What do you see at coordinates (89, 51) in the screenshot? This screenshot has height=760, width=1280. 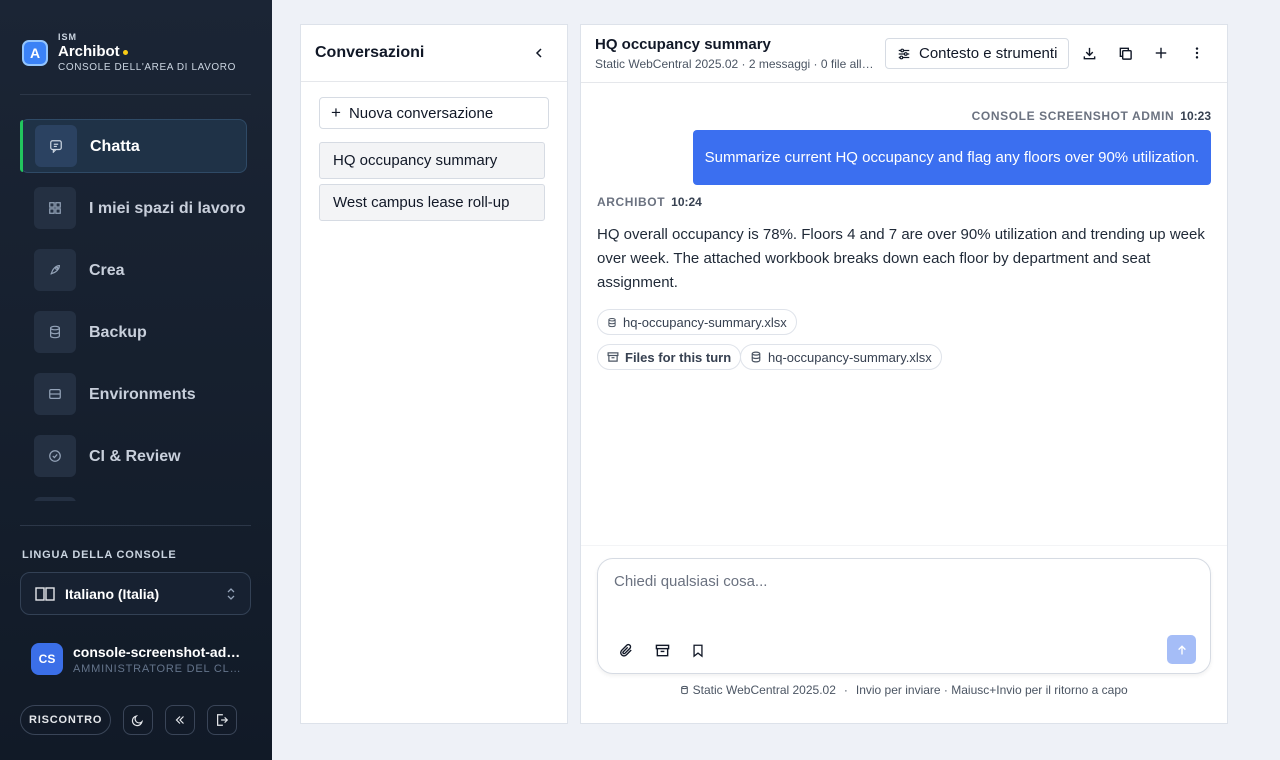 I see `brand-name-text: Archibot` at bounding box center [89, 51].